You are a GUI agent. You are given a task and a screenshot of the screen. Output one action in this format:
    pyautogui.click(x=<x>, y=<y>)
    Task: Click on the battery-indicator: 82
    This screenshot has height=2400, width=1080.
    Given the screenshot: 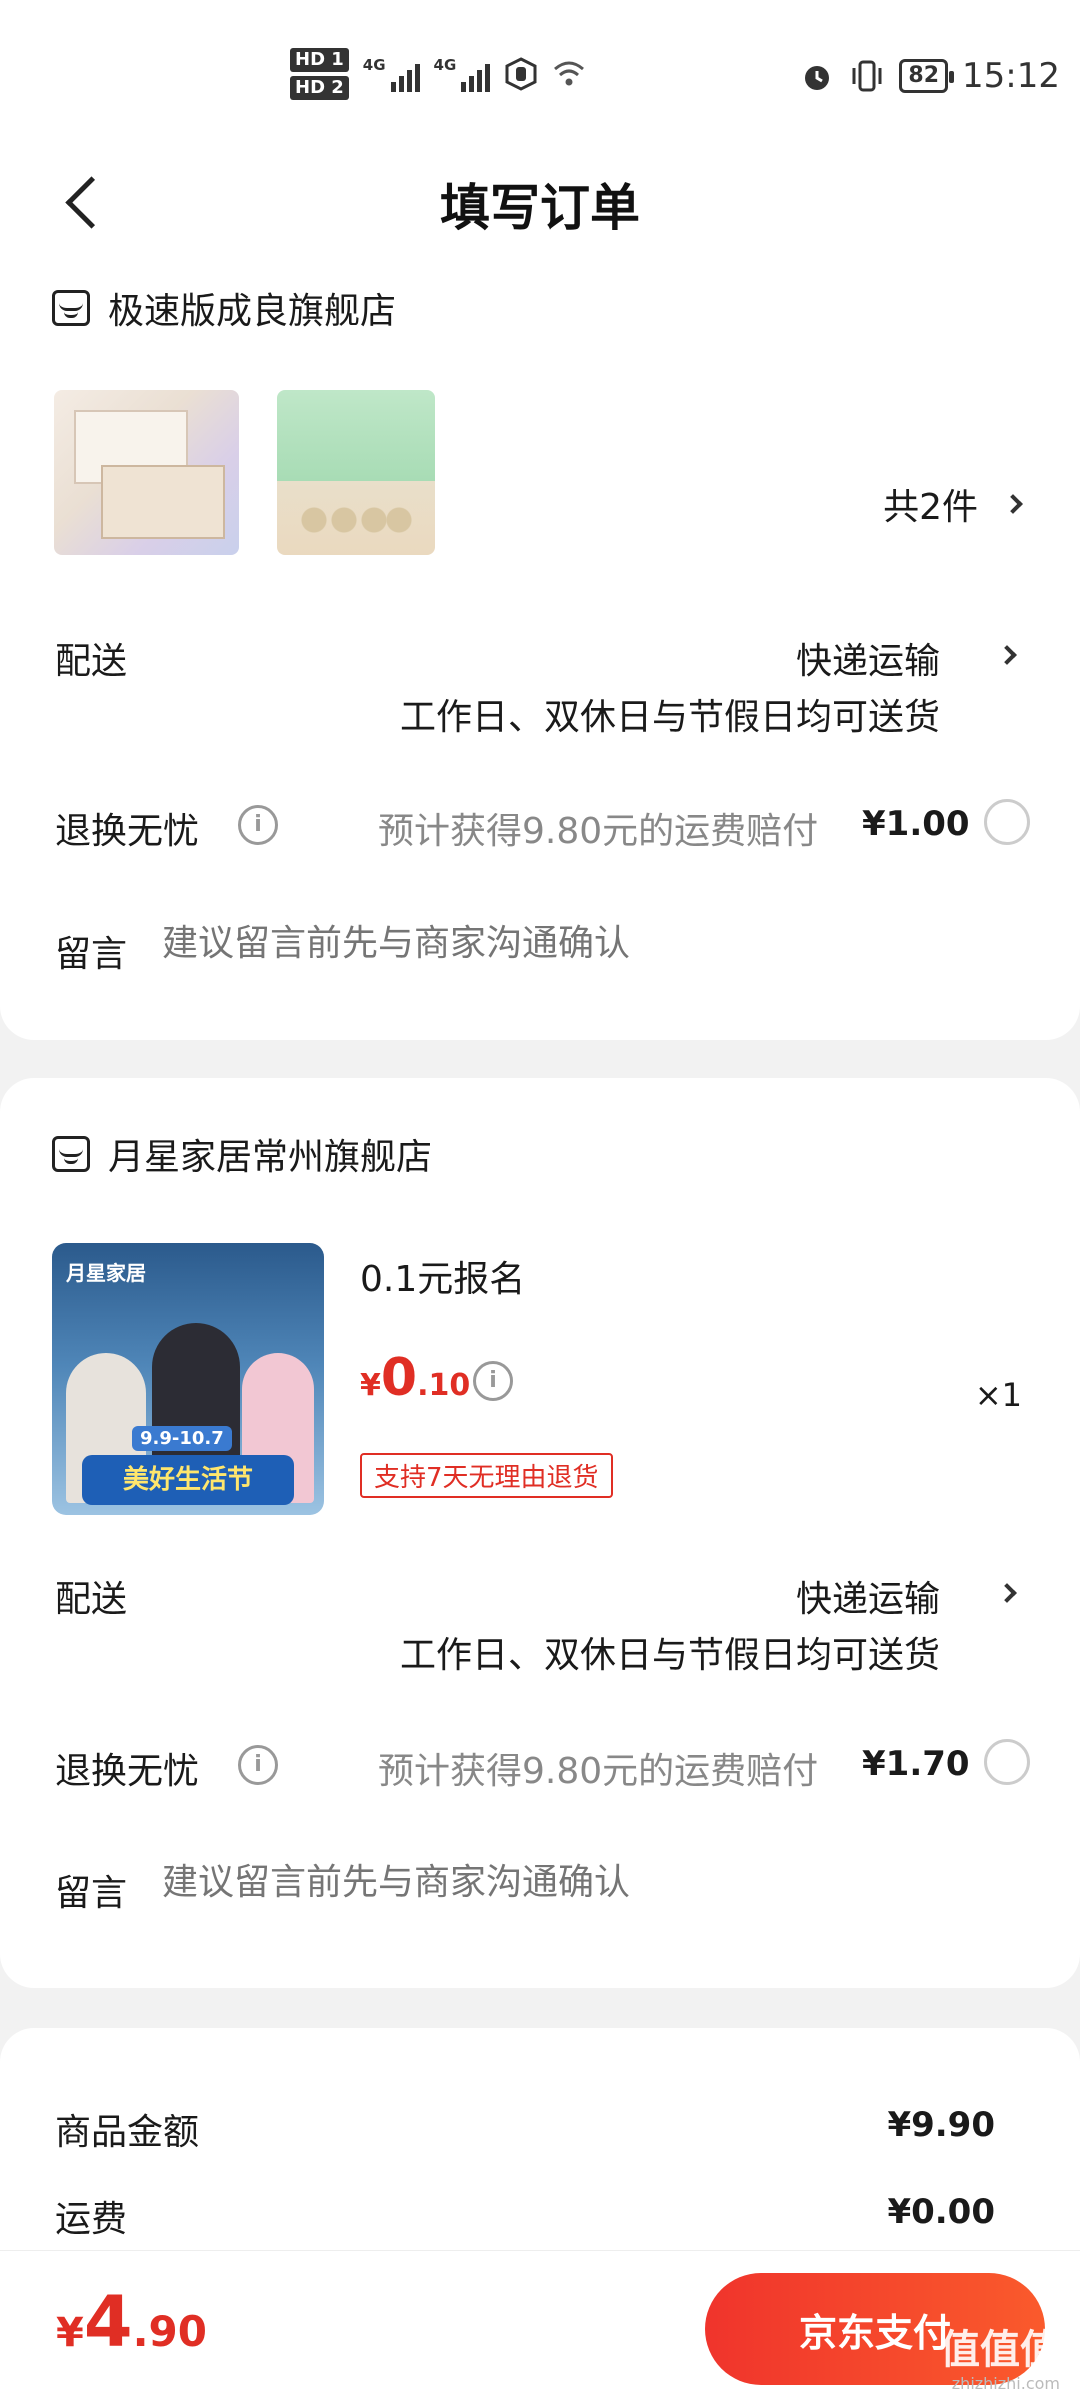 What is the action you would take?
    pyautogui.click(x=926, y=76)
    